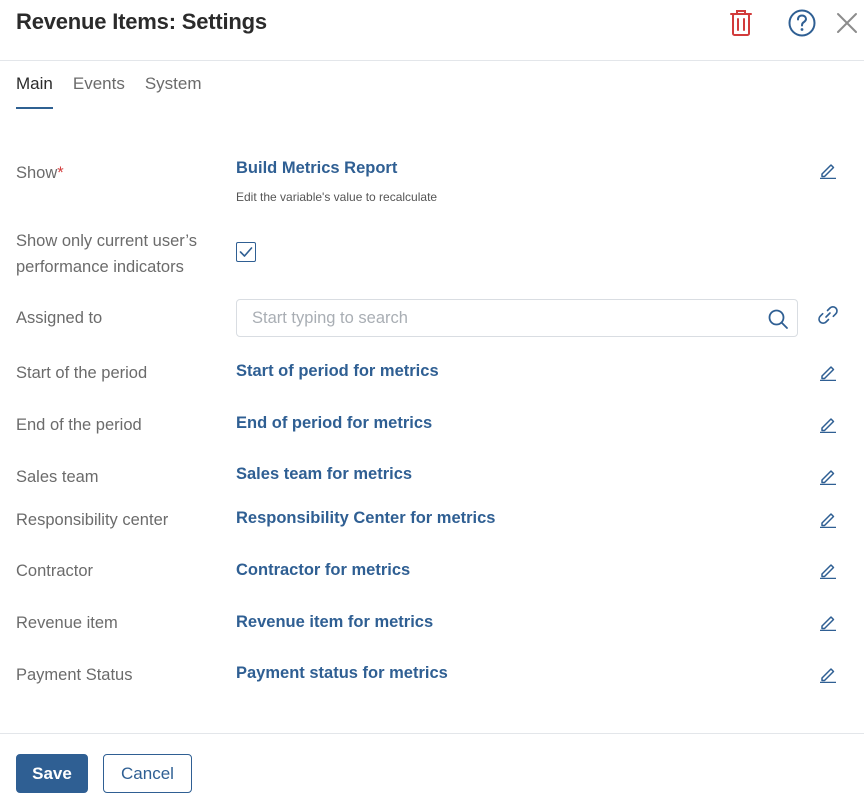 The image size is (864, 808). I want to click on assigned-to-search-input, so click(497, 318).